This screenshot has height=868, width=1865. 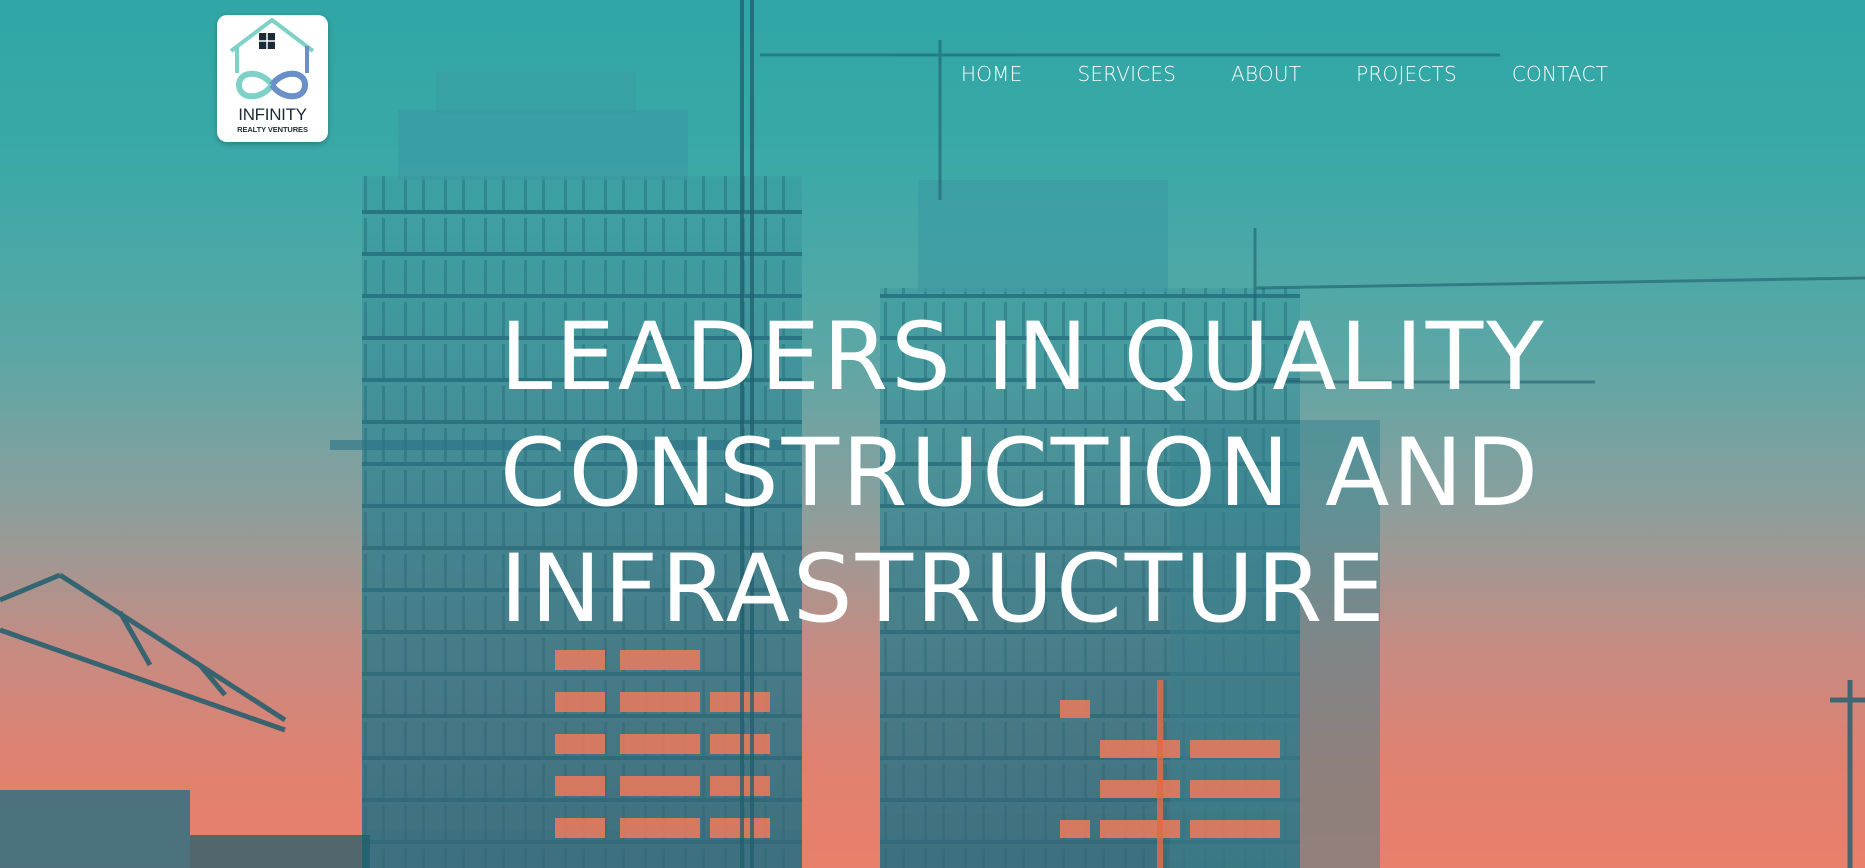 What do you see at coordinates (1406, 74) in the screenshot?
I see `nav-projects-link: PROJECTS` at bounding box center [1406, 74].